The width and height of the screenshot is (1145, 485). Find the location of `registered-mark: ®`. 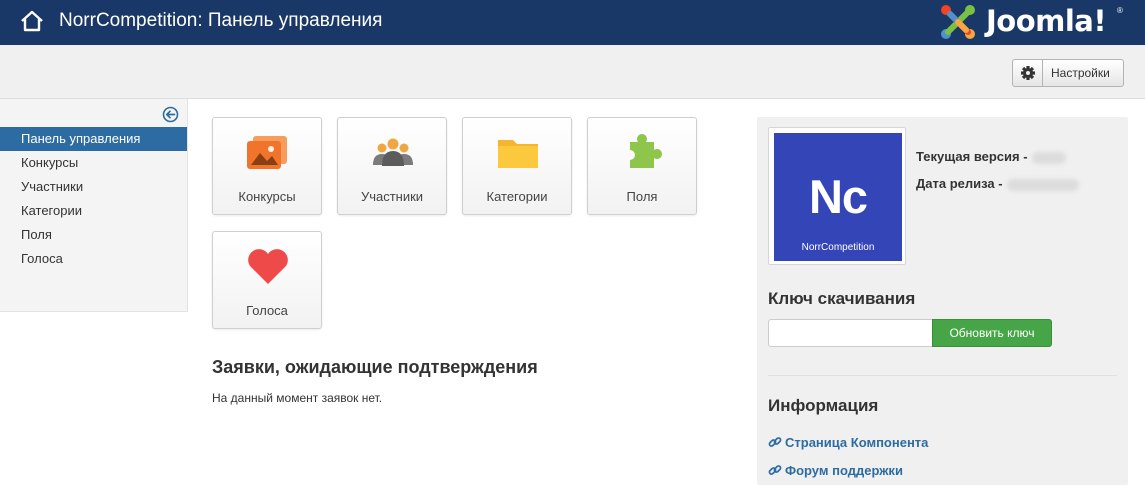

registered-mark: ® is located at coordinates (1120, 10).